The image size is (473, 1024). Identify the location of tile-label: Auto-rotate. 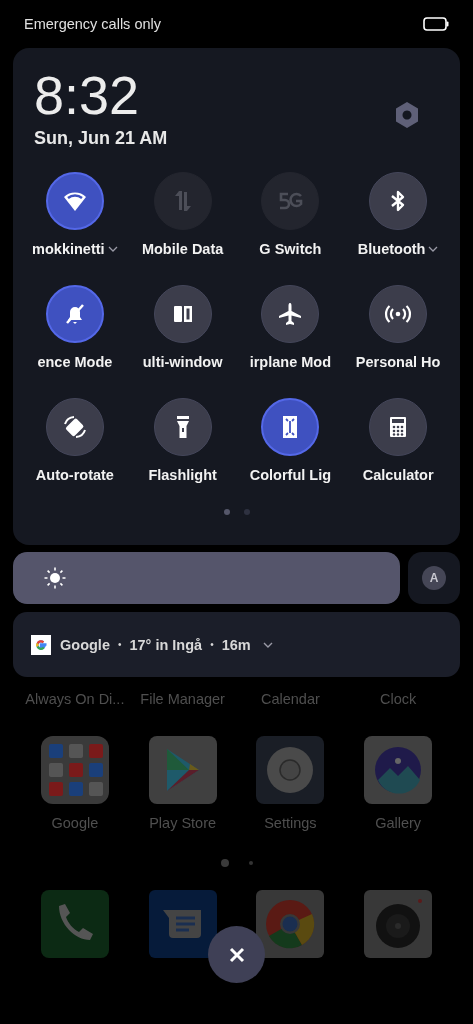
(74, 475).